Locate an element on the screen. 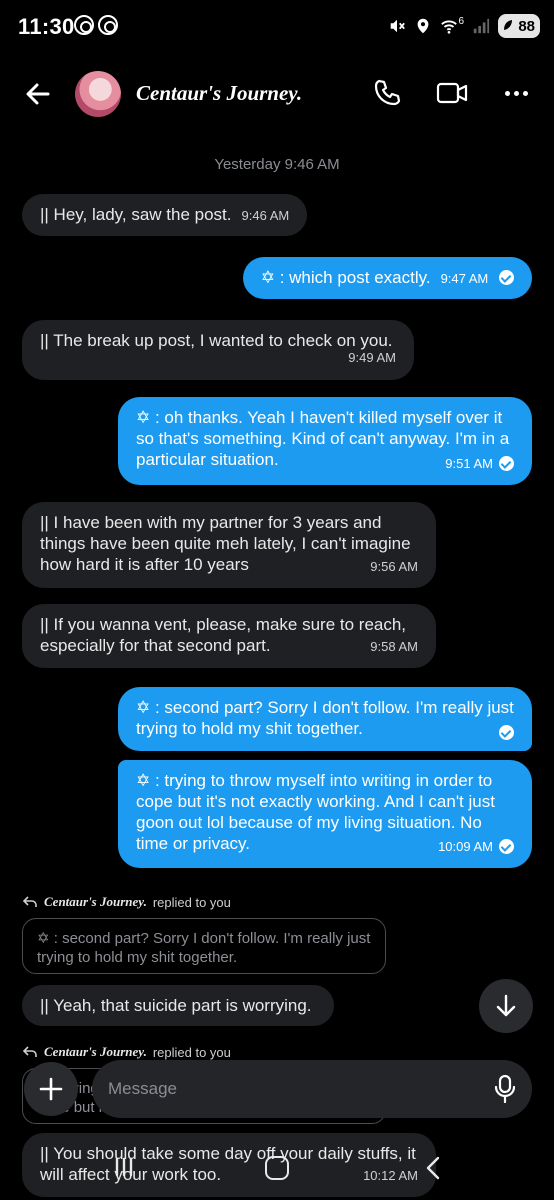 This screenshot has height=1200, width=554. scroll-down-button is located at coordinates (506, 1006).